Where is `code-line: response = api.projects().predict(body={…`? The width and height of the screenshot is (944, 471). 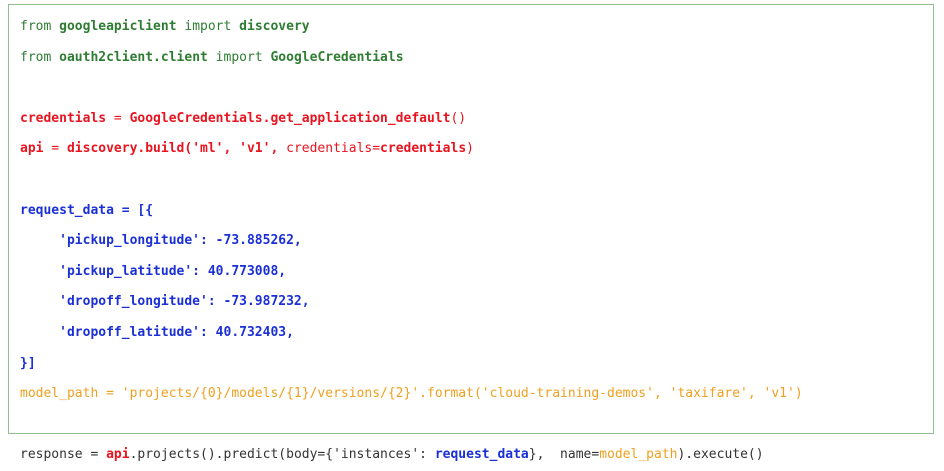 code-line: response = api.projects().predict(body={… is located at coordinates (411, 455).